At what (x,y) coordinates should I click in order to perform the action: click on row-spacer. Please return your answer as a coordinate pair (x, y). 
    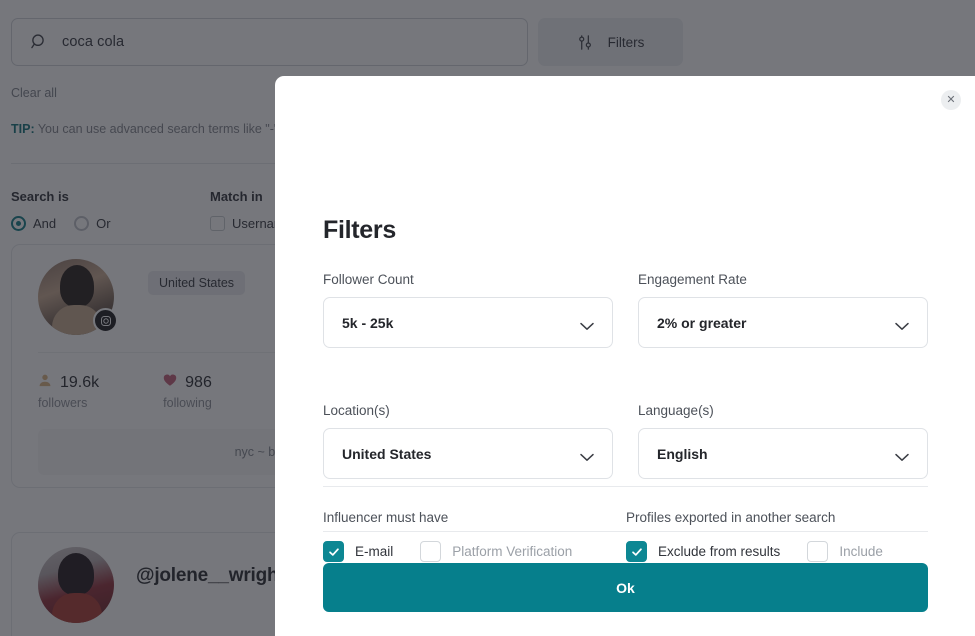
    Looking at the image, I should click on (625, 375).